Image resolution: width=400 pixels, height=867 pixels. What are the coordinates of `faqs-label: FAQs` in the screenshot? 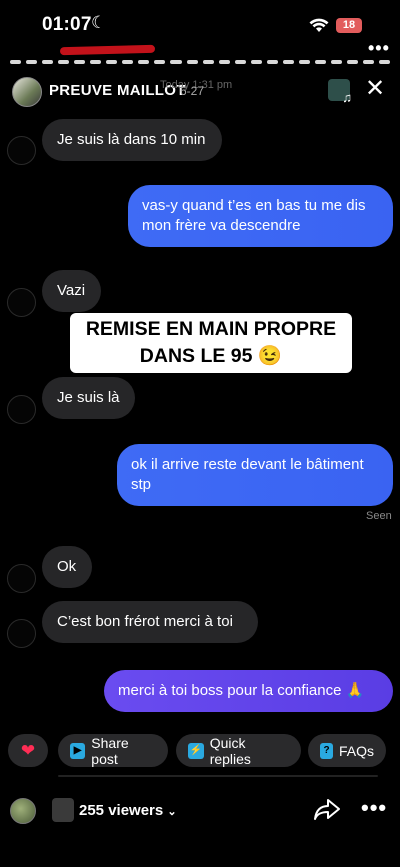 It's located at (356, 750).